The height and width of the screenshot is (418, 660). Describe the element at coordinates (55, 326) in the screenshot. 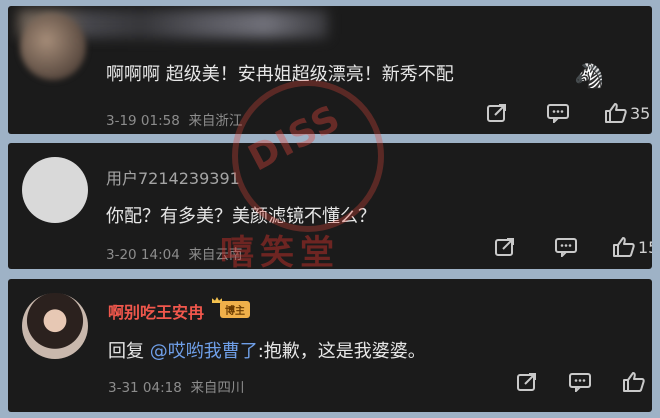

I see `avatar-photo` at that location.